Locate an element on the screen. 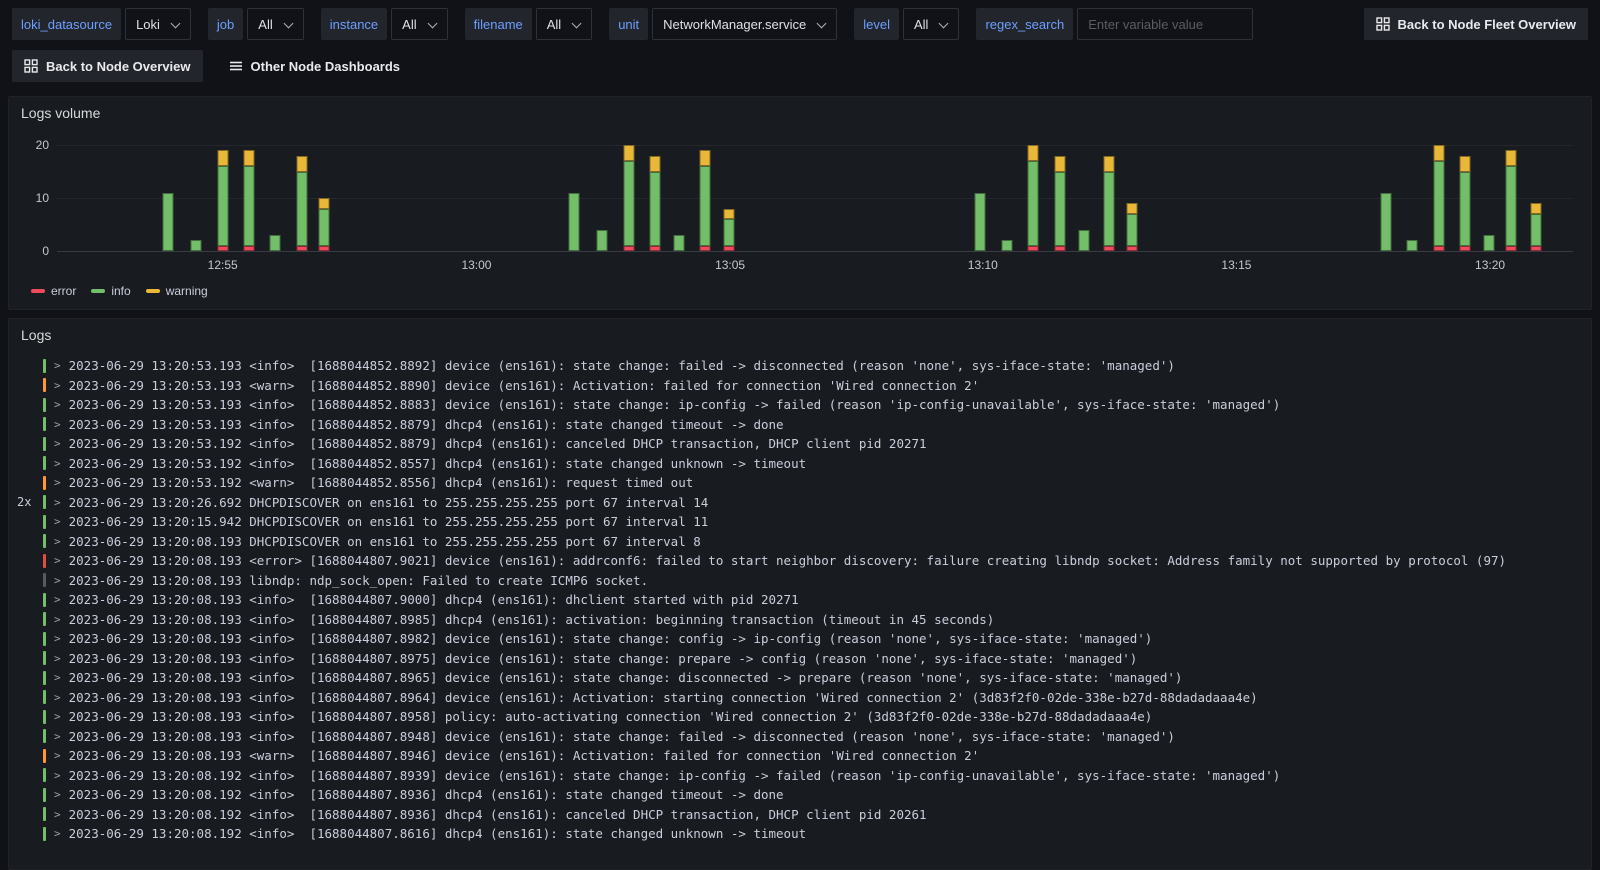  panel-title: Logs volume is located at coordinates (800, 112).